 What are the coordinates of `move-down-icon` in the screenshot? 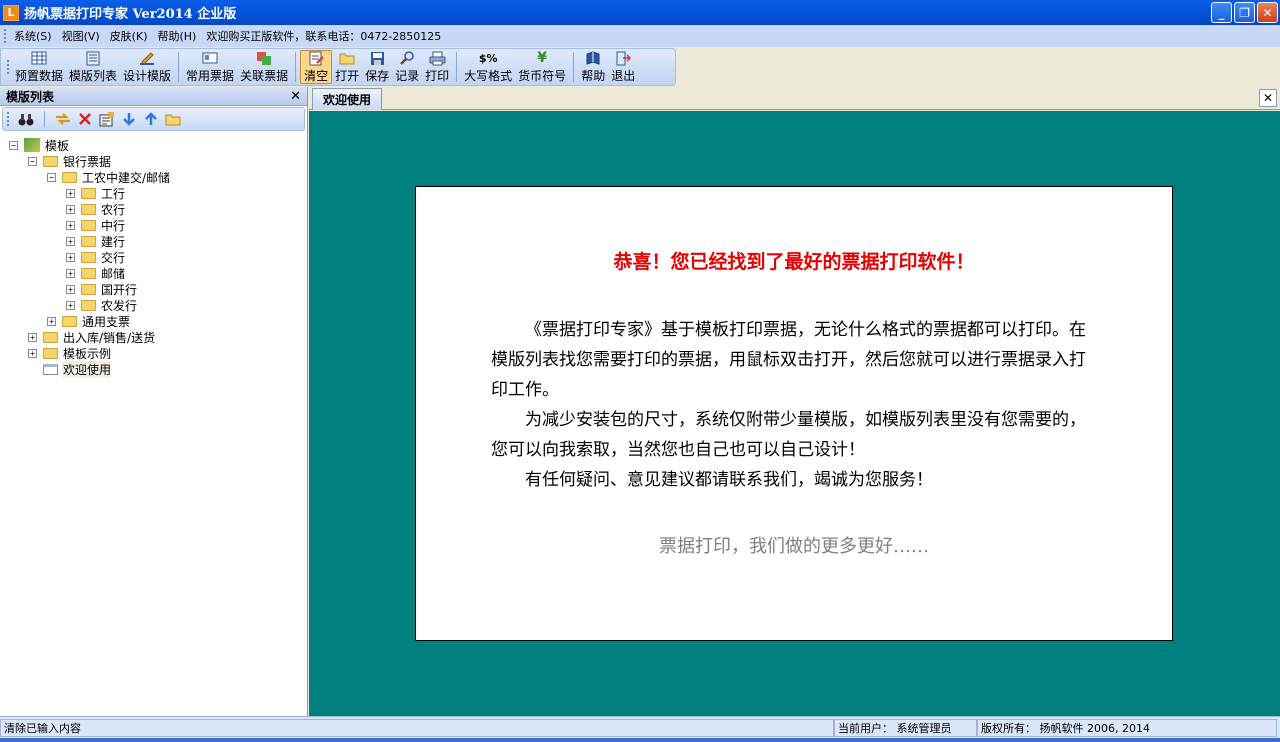 It's located at (129, 119).